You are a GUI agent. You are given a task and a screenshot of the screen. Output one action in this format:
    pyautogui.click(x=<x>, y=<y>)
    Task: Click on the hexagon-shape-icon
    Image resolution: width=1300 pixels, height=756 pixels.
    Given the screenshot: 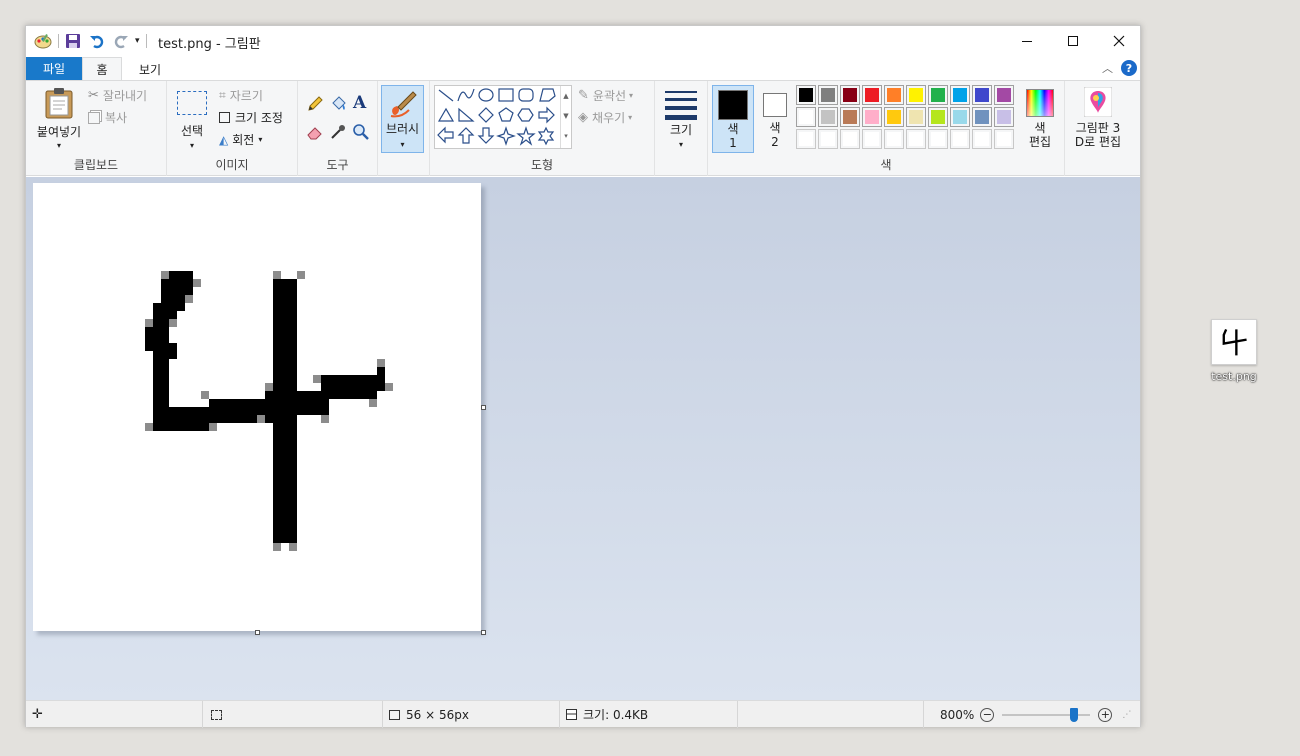 What is the action you would take?
    pyautogui.click(x=525, y=115)
    